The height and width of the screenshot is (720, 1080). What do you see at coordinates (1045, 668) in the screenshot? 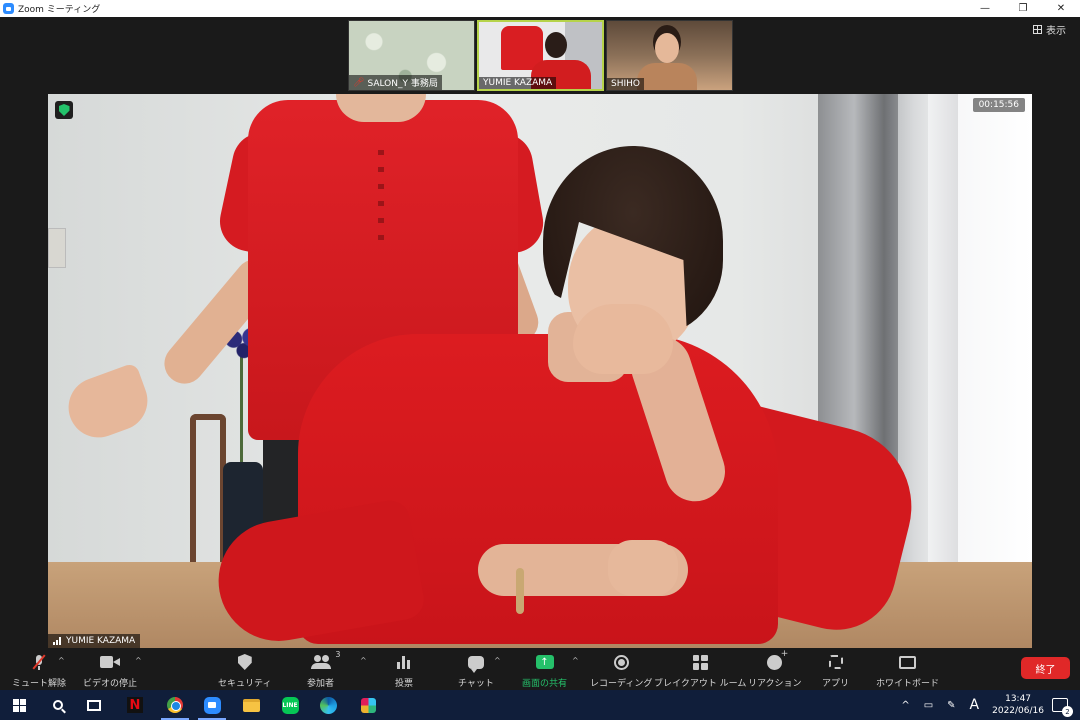
I see `end-meeting-button: 終了` at bounding box center [1045, 668].